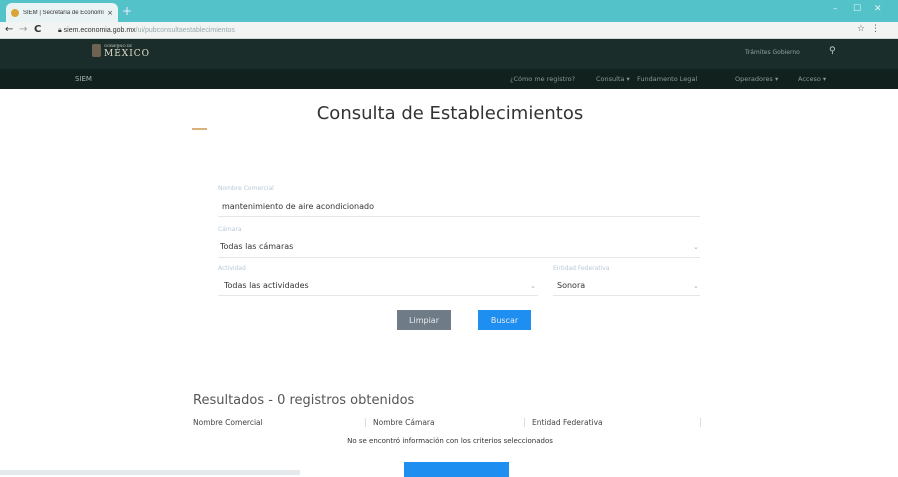 The height and width of the screenshot is (477, 898). Describe the element at coordinates (504, 320) in the screenshot. I see `buscar-button: Buscar` at that location.